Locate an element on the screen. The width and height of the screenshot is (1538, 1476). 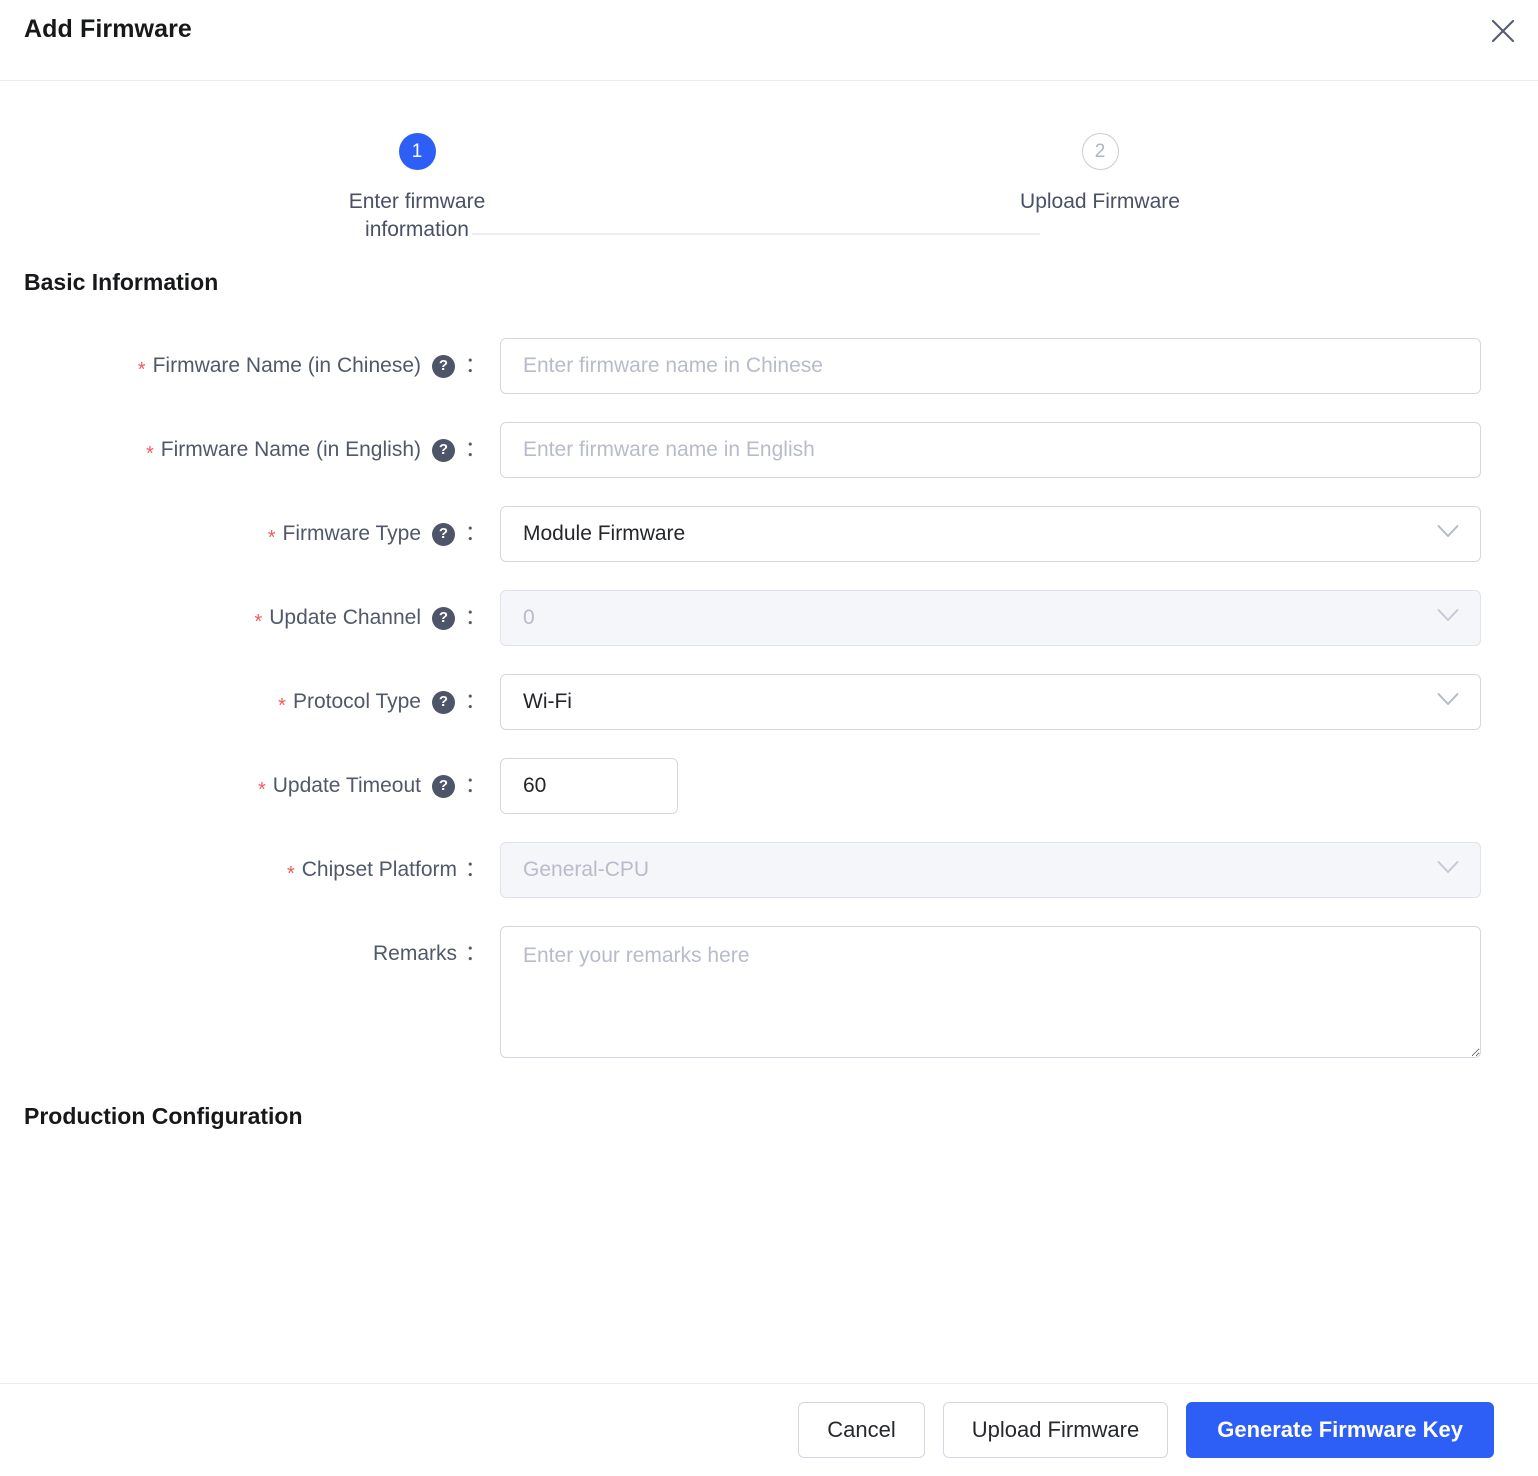
control-firmware-name-en is located at coordinates (990, 450).